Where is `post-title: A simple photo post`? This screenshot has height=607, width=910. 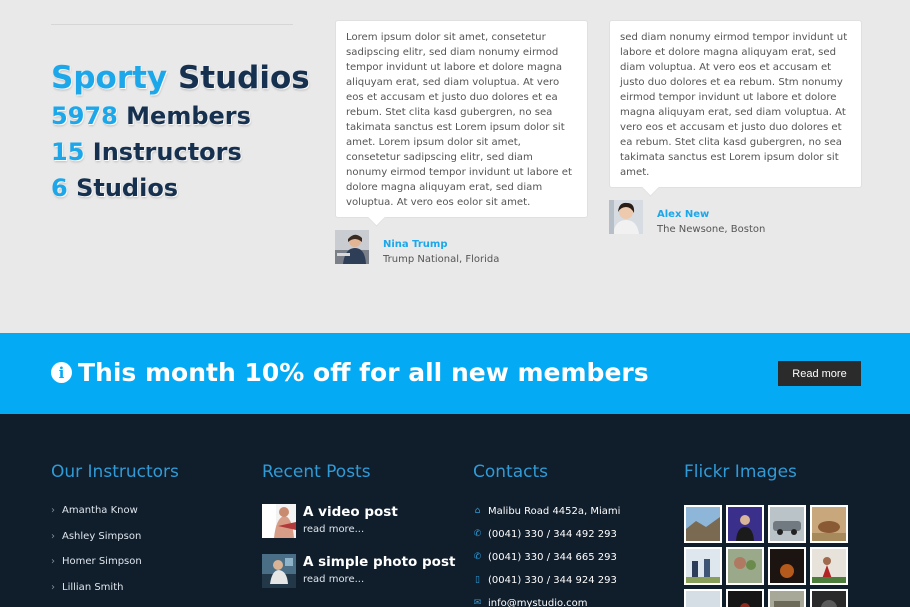 post-title: A simple photo post is located at coordinates (379, 562).